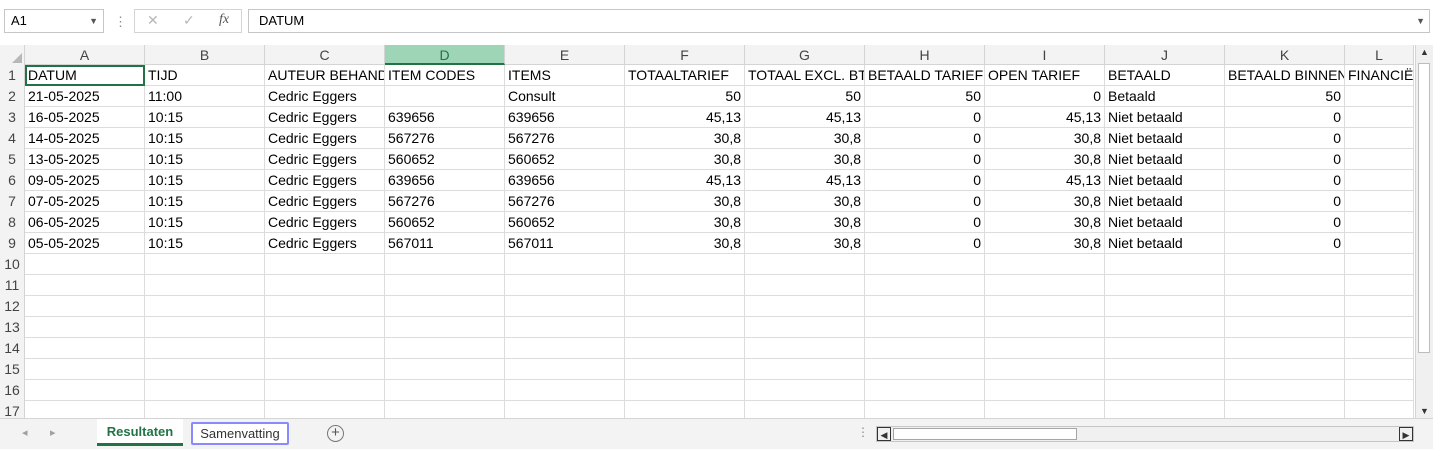 Image resolution: width=1433 pixels, height=449 pixels. I want to click on column-header-g: G, so click(805, 55).